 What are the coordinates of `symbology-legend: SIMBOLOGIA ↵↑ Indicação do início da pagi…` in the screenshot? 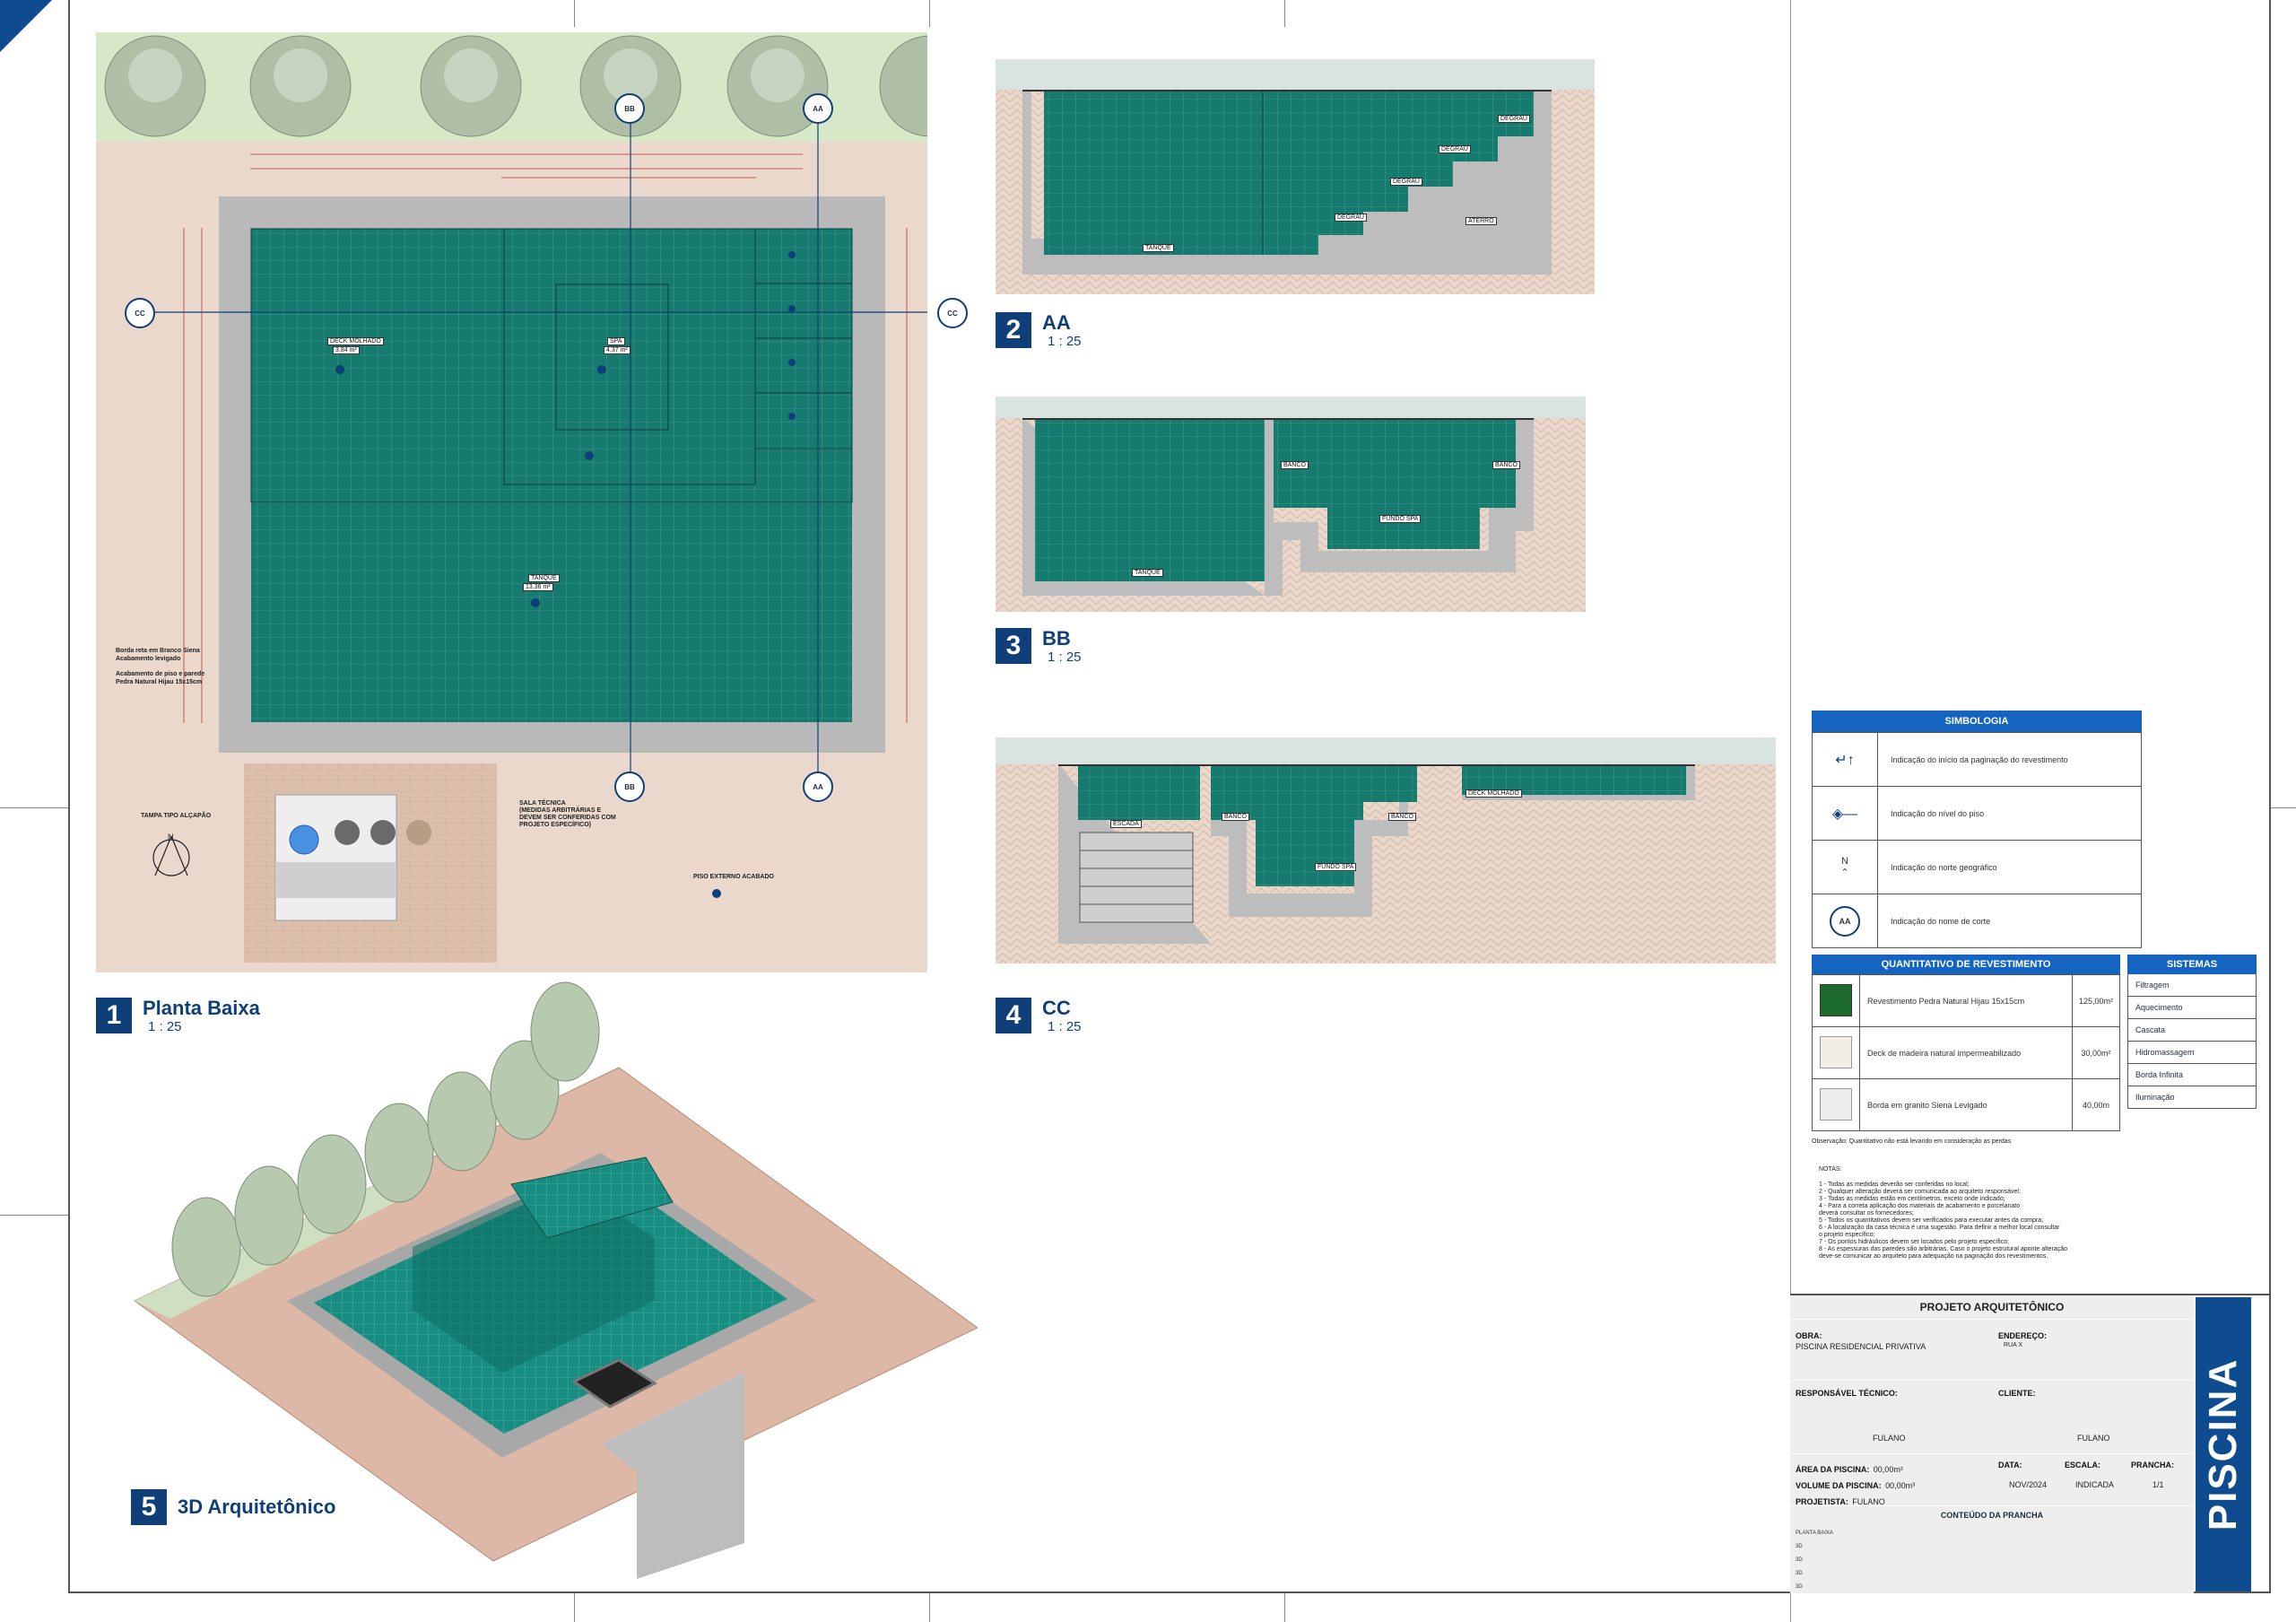 It's located at (1977, 830).